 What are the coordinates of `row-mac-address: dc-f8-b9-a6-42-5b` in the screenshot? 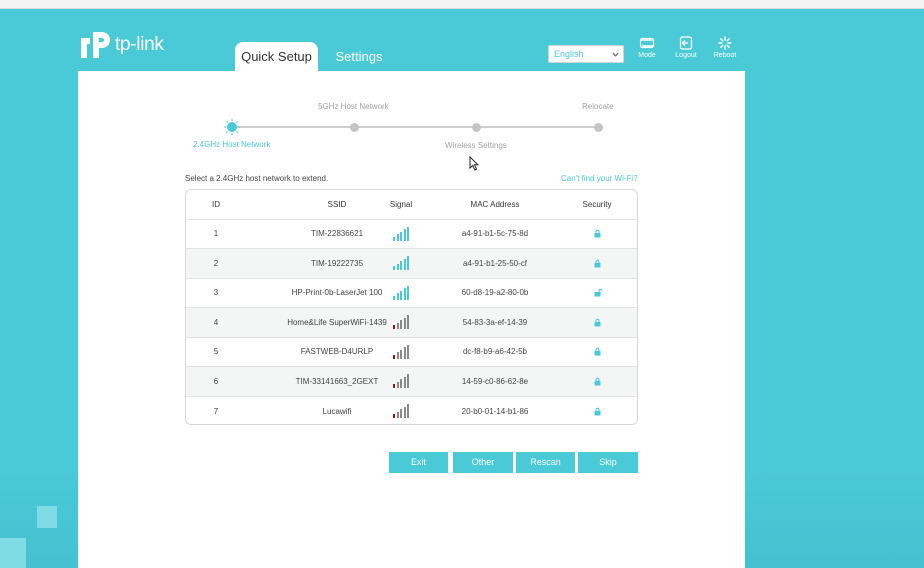 It's located at (495, 352).